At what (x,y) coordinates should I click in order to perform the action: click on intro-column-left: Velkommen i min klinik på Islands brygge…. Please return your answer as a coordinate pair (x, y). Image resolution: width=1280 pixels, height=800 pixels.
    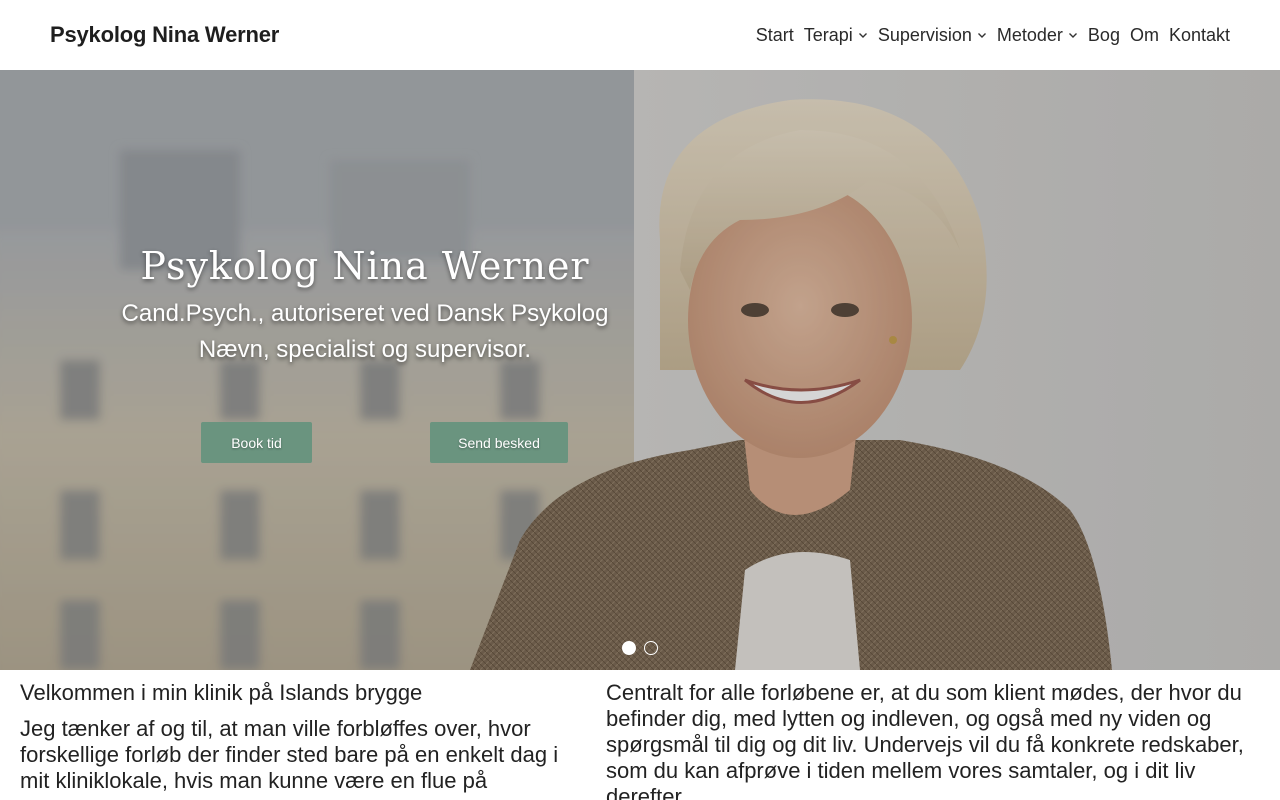
    Looking at the image, I should click on (290, 740).